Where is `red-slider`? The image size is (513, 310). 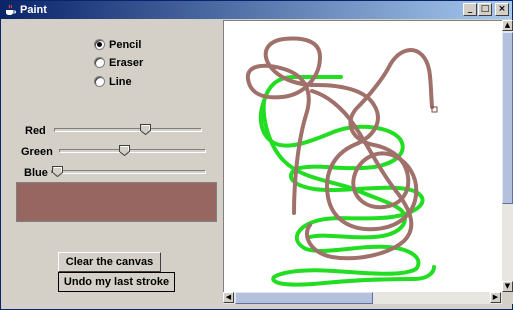
red-slider is located at coordinates (128, 129).